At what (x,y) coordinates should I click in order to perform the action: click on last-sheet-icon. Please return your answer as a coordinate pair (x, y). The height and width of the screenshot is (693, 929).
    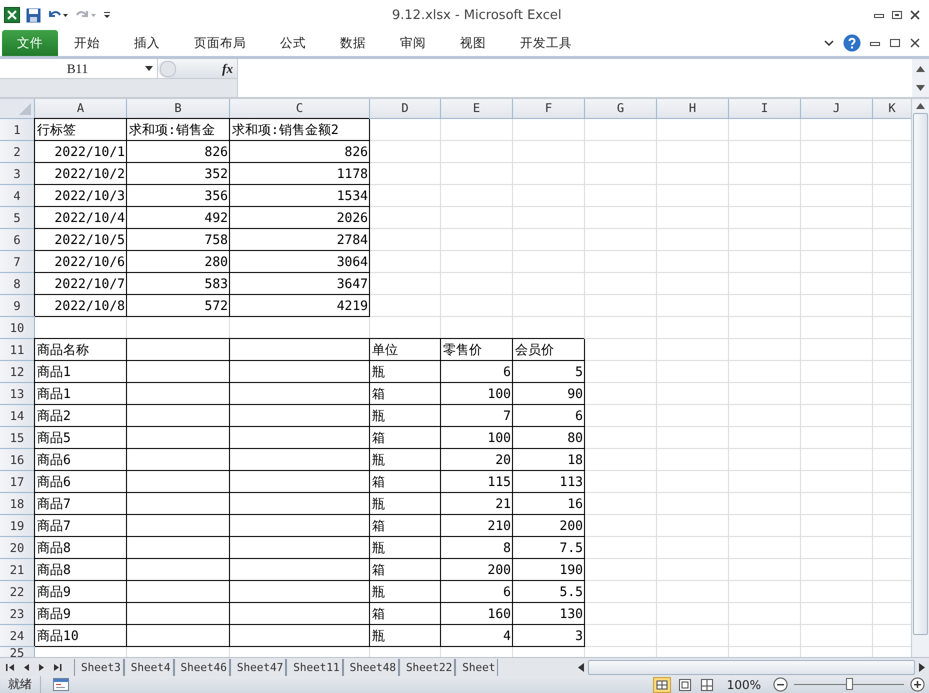
    Looking at the image, I should click on (57, 667).